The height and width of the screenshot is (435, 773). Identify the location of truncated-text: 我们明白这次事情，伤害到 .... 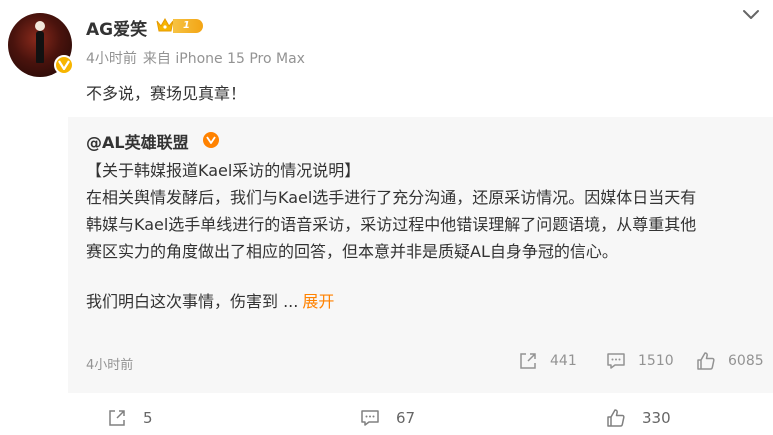
(192, 301).